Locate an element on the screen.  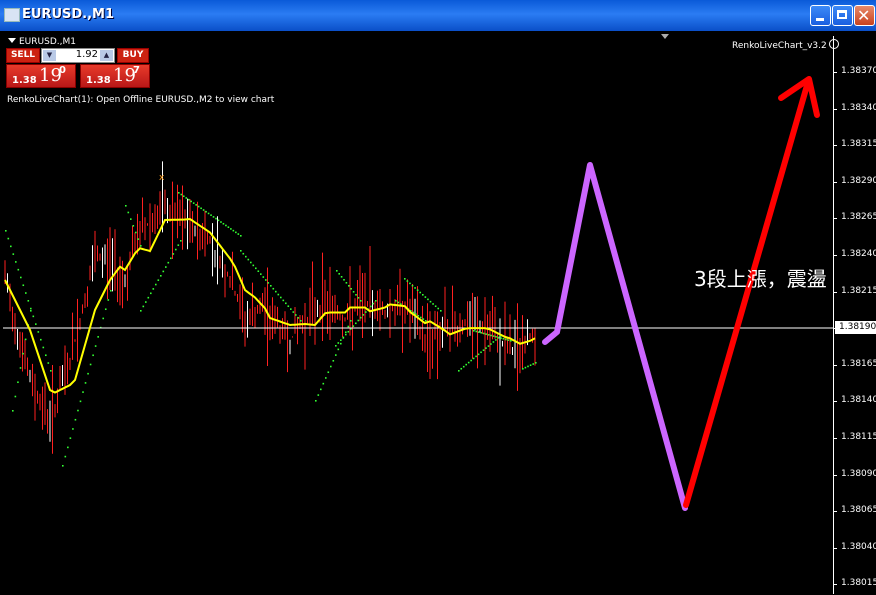
lot-increase-icon: ▲ is located at coordinates (106, 55).